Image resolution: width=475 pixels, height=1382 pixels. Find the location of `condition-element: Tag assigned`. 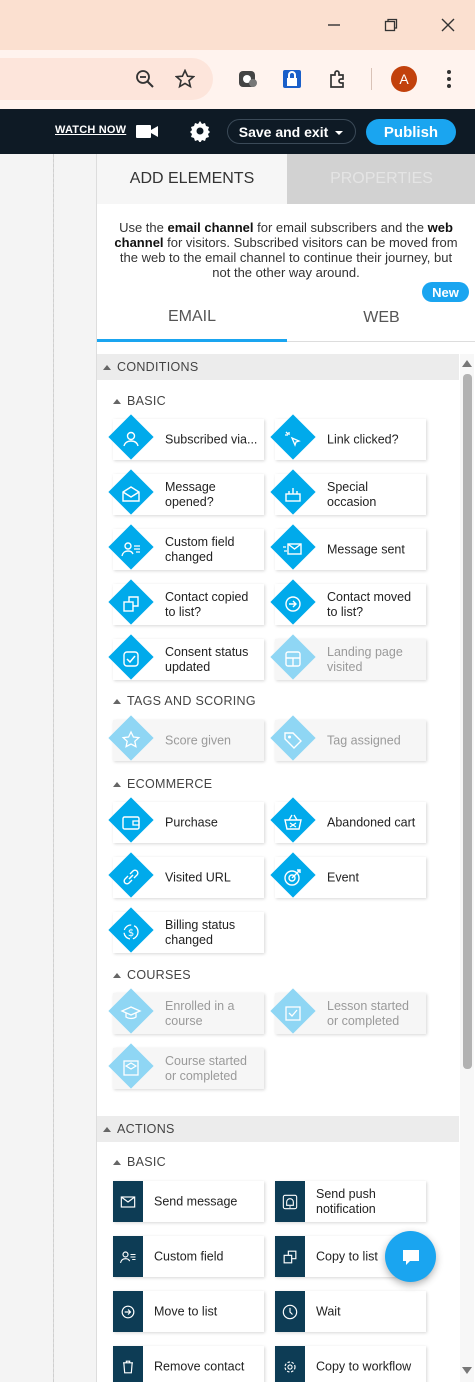

condition-element: Tag assigned is located at coordinates (348, 738).